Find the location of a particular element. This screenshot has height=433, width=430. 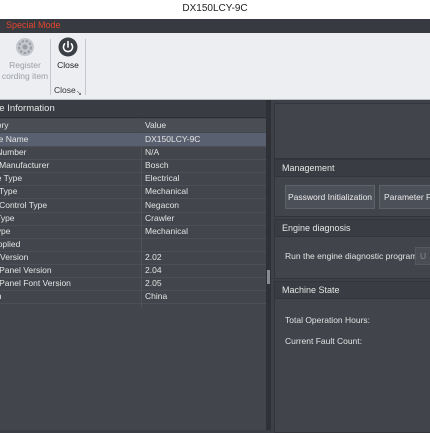

row-value: 2.04 is located at coordinates (153, 270).